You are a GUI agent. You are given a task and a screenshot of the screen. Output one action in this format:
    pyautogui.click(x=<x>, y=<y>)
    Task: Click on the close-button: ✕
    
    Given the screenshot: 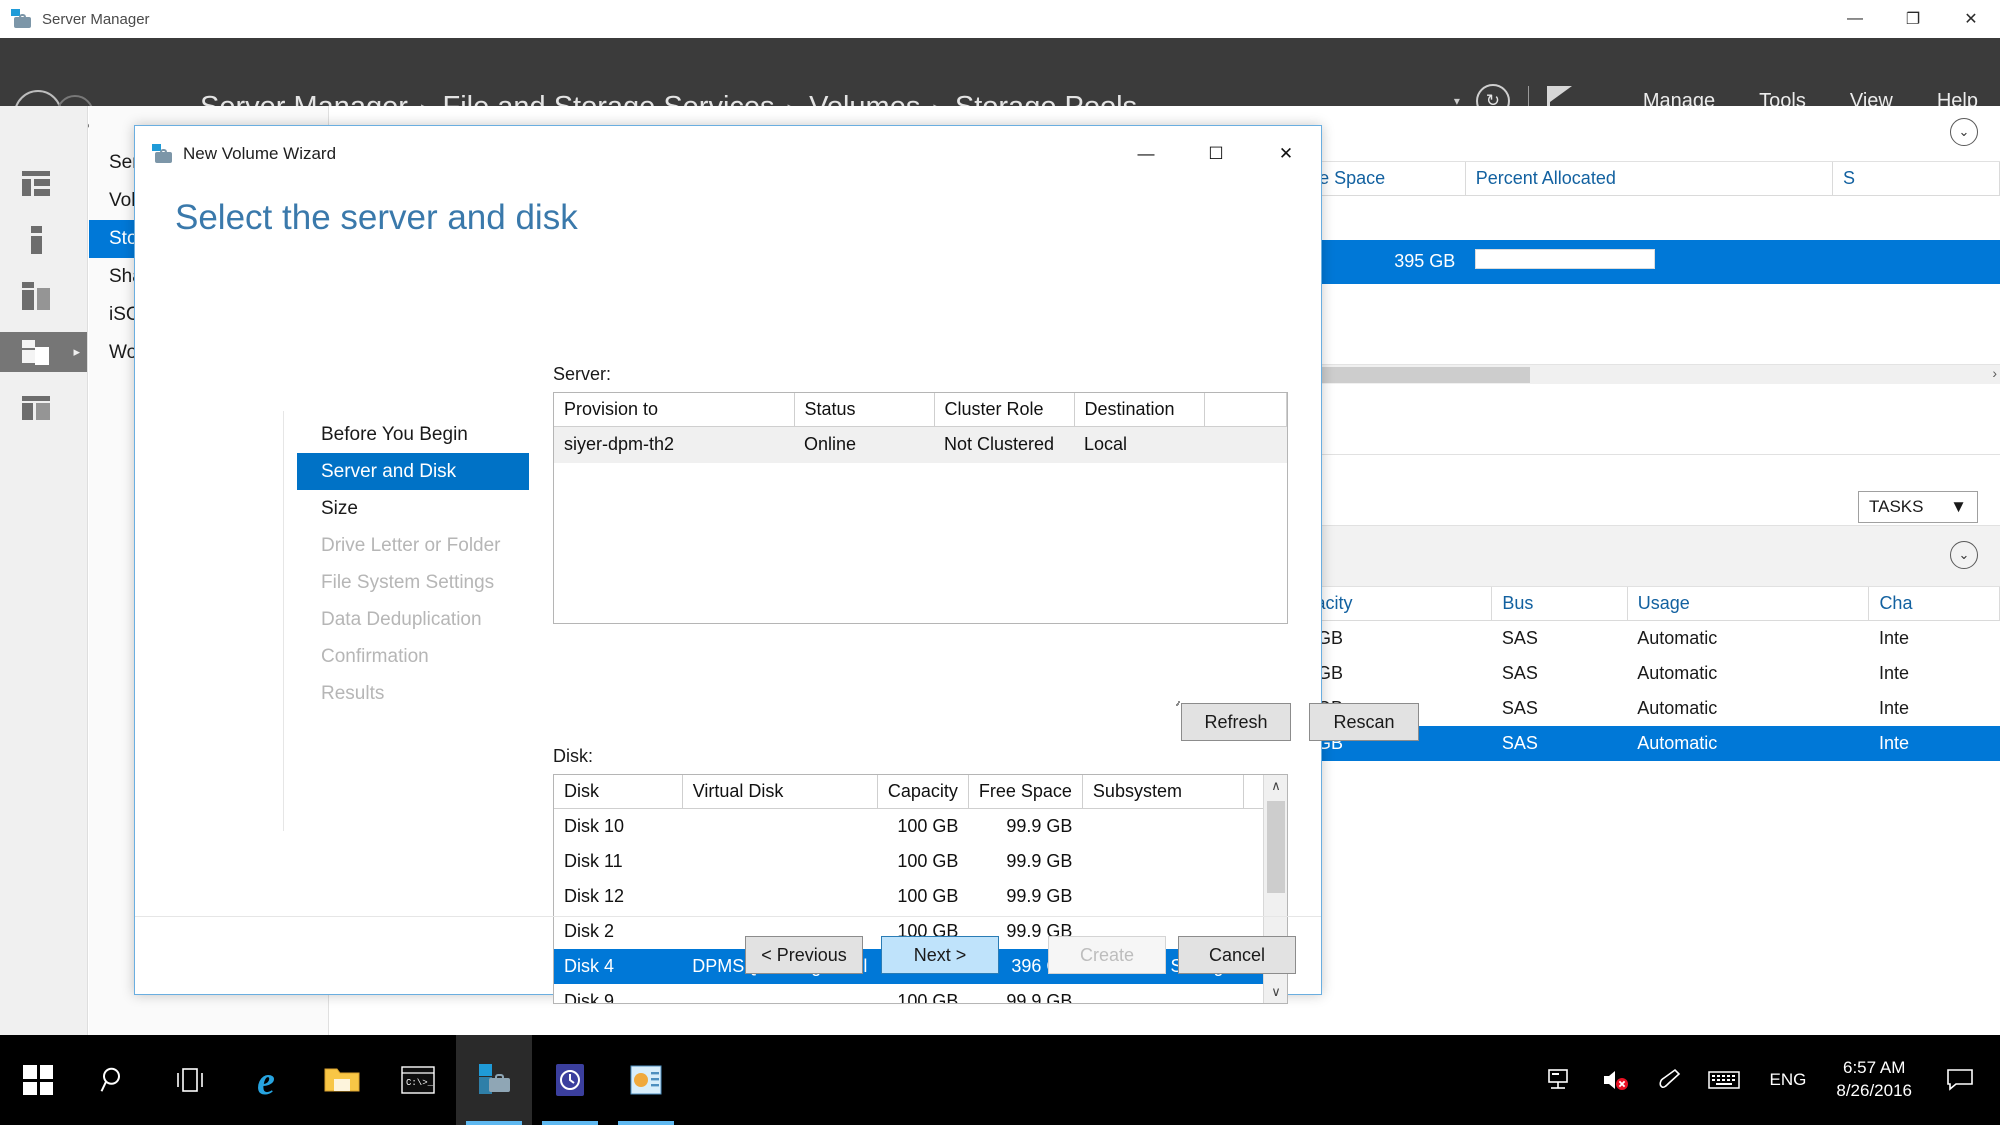 What is the action you would take?
    pyautogui.click(x=1971, y=19)
    